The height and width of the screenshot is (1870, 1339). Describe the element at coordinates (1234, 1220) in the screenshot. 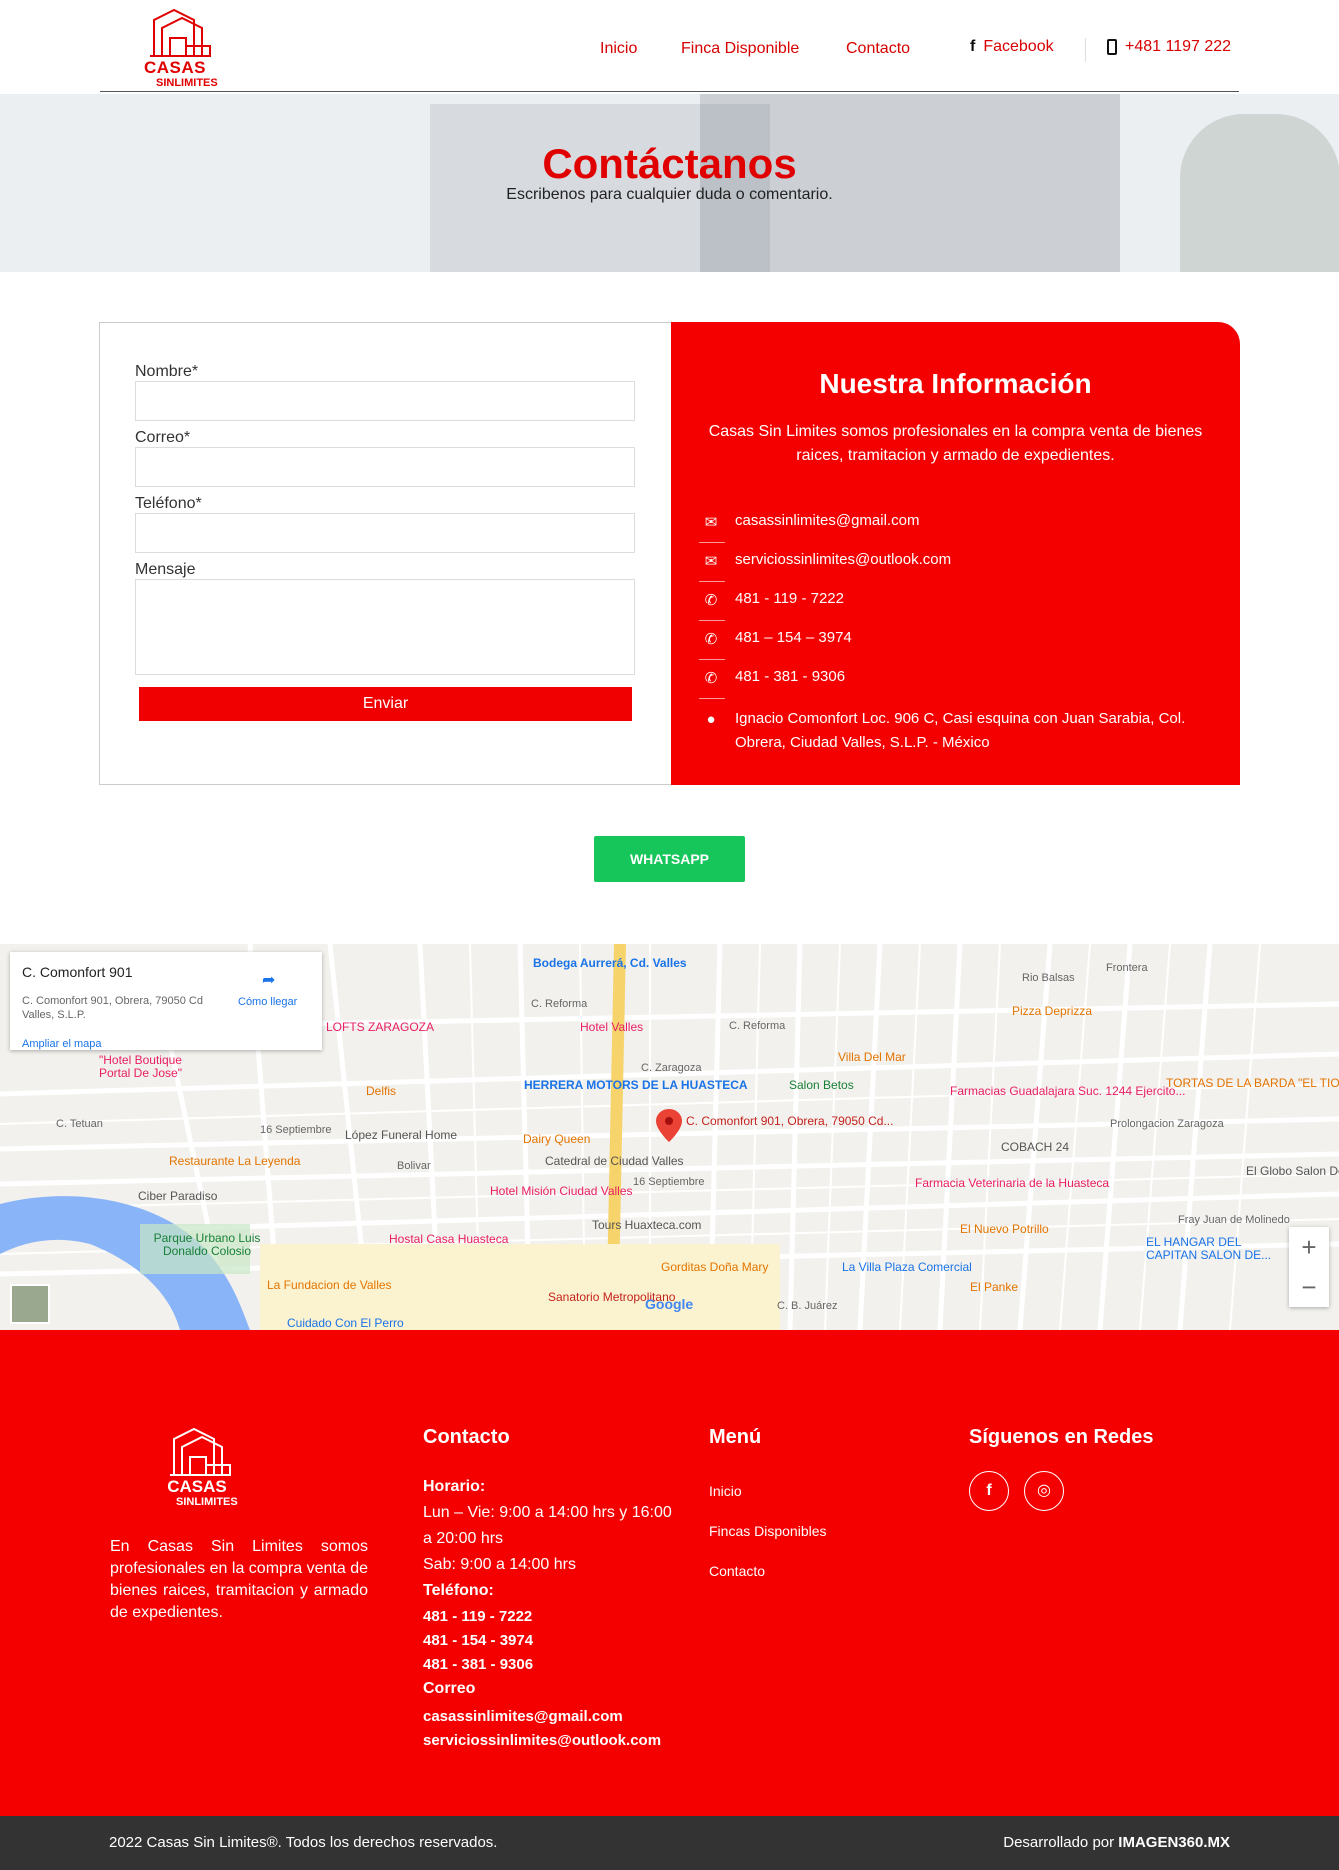

I see `map-street-label: Fray Juan de Molinedo` at that location.